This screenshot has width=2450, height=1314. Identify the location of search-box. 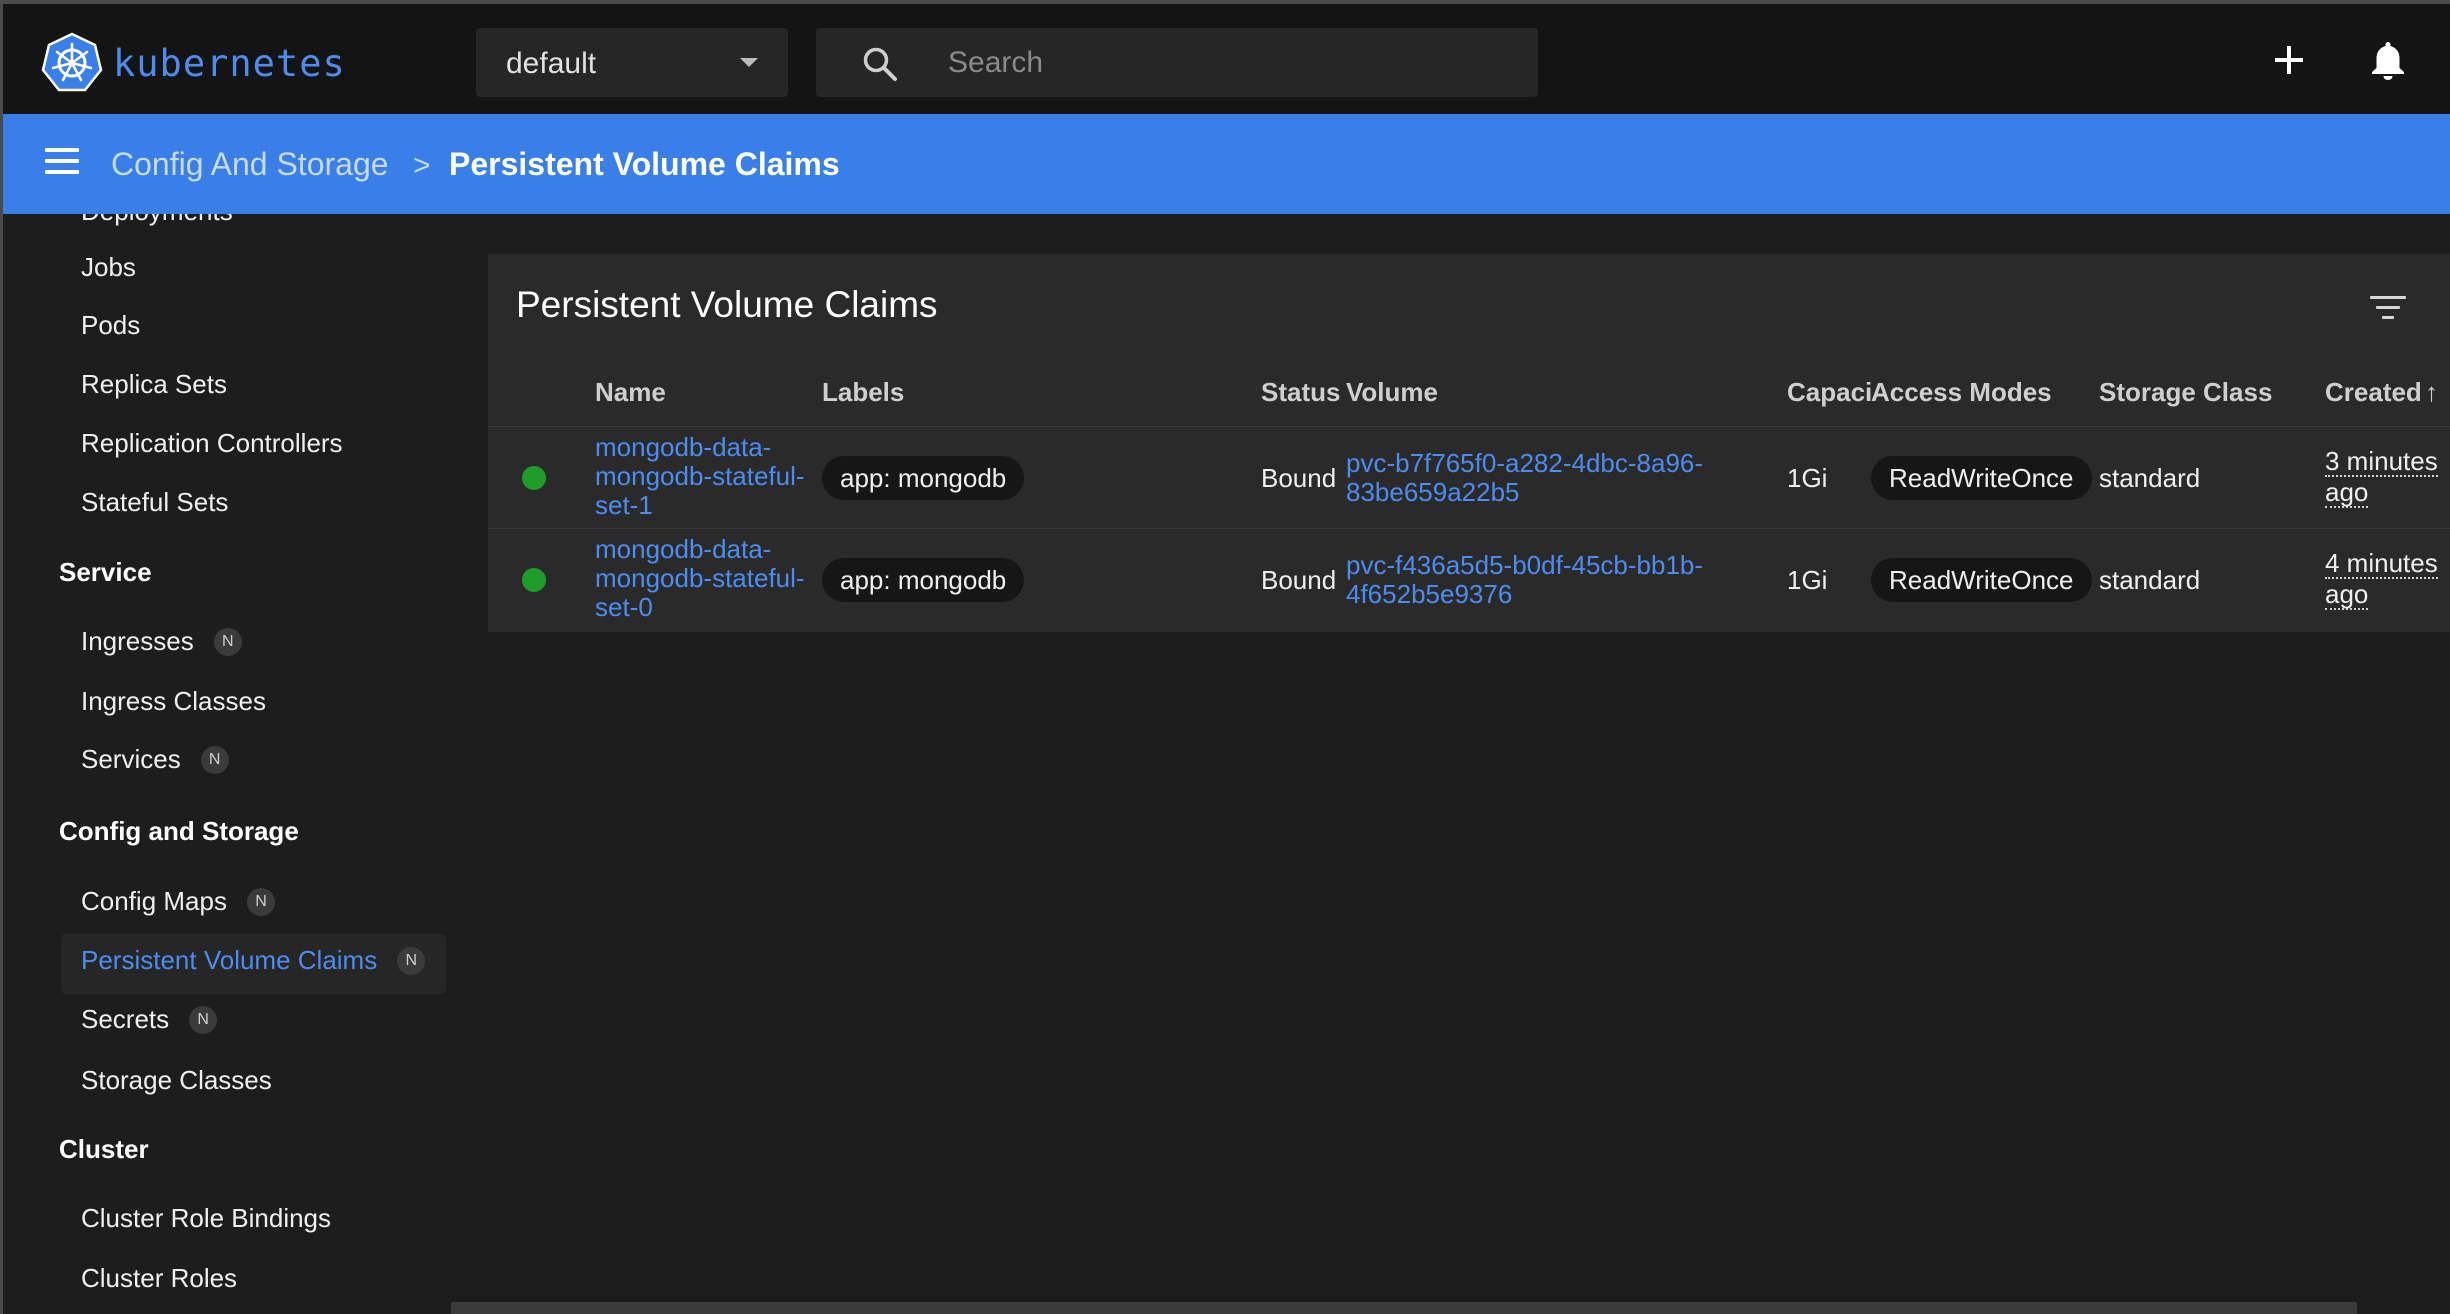
(1177, 62).